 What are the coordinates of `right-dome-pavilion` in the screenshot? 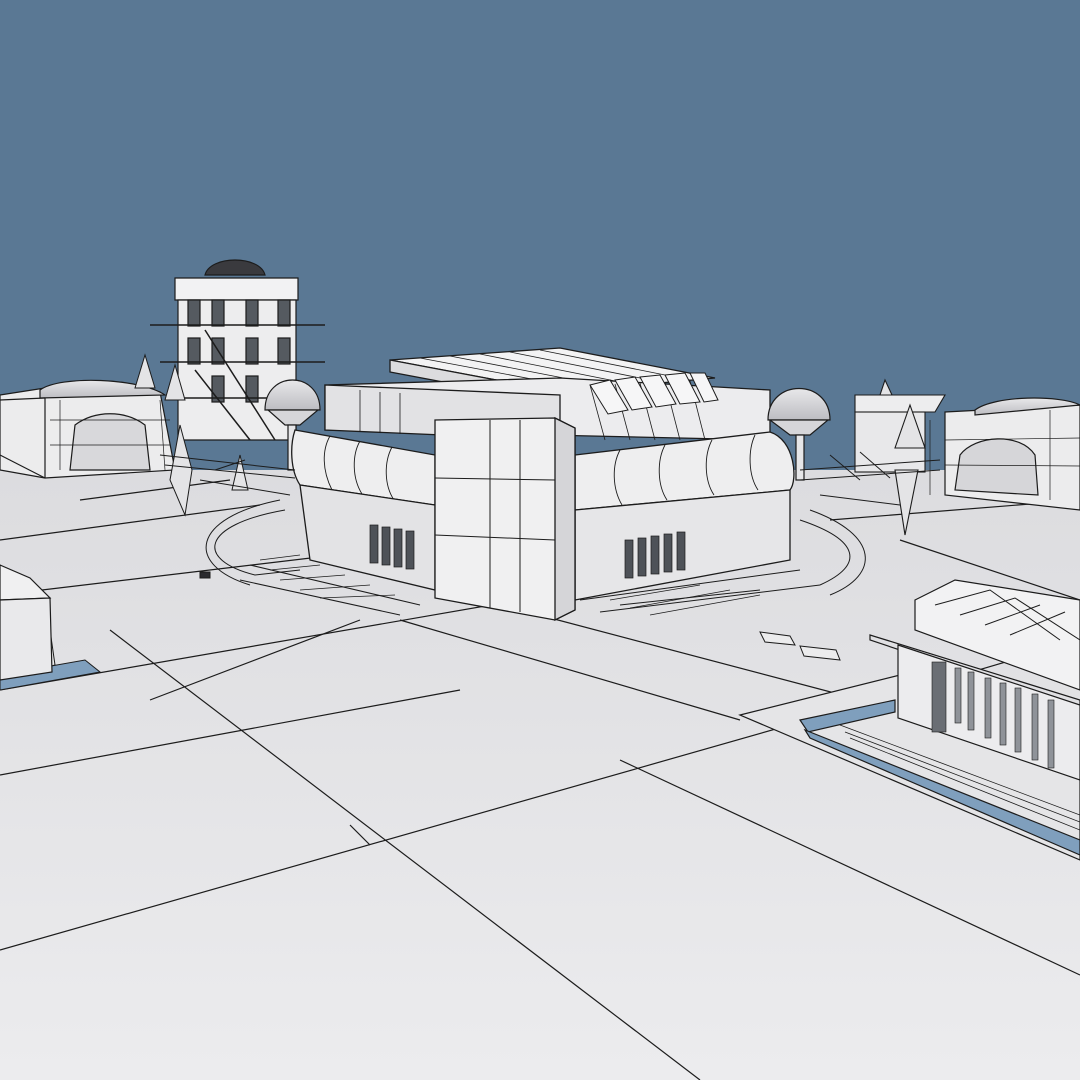 It's located at (1004, 454).